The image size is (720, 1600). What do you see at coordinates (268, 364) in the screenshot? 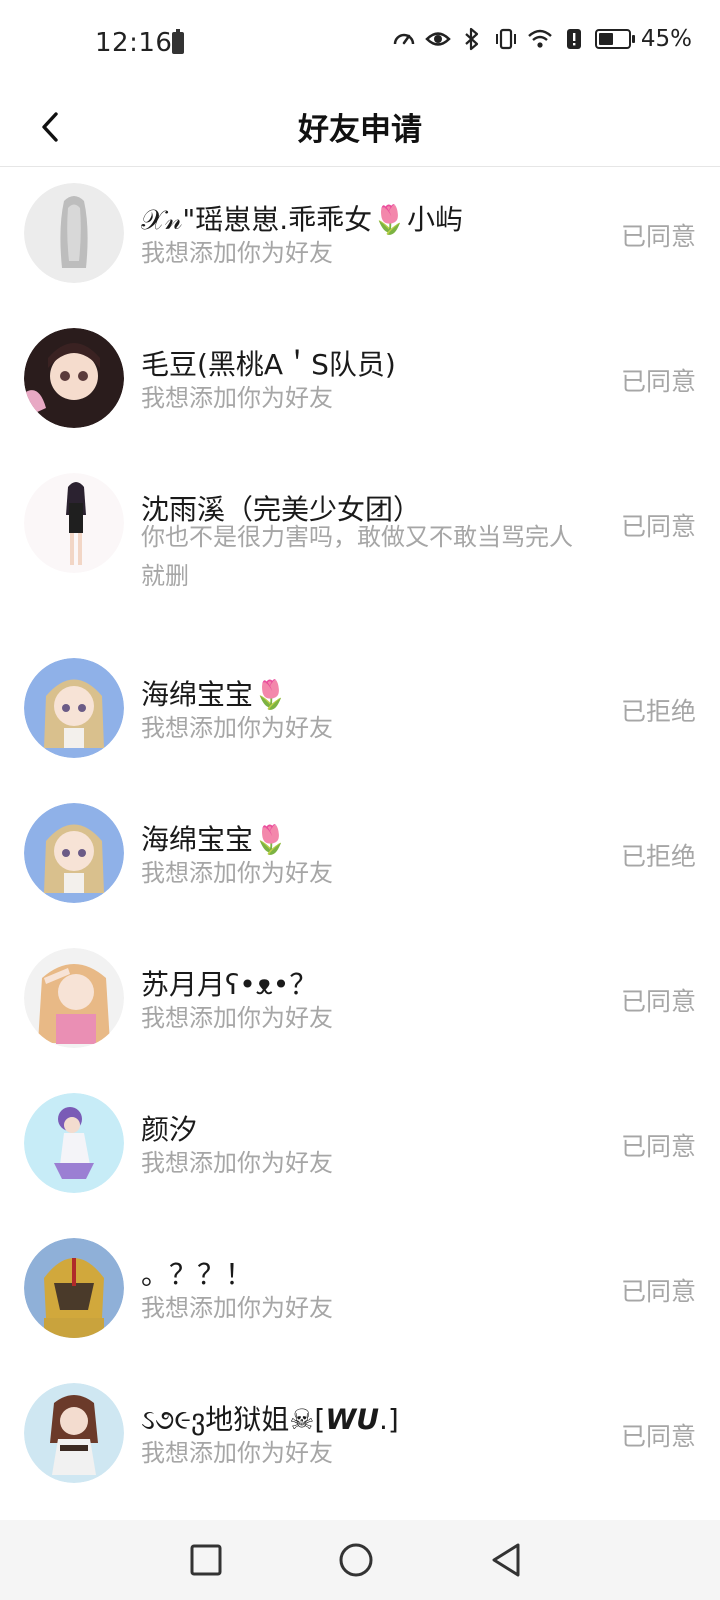
I see `requester-name: 毛豆(黑桃A＇S队员)` at bounding box center [268, 364].